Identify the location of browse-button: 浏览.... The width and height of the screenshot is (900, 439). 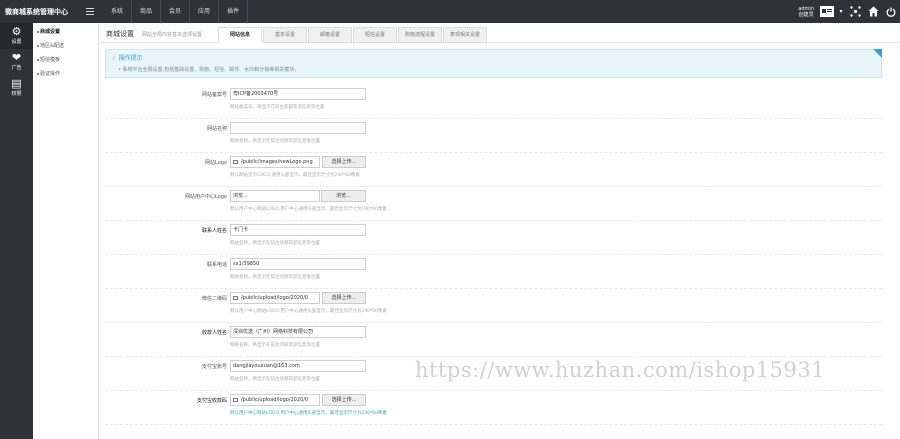
(343, 196).